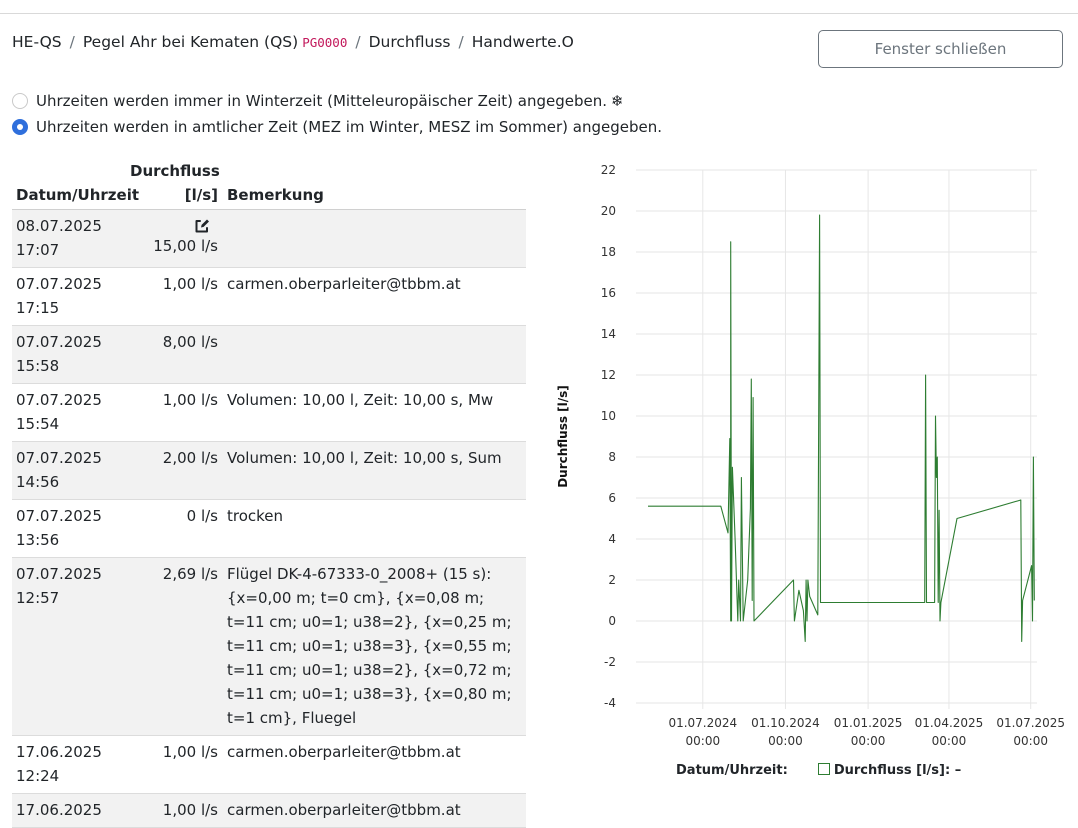  What do you see at coordinates (539, 13) in the screenshot?
I see `top-divider` at bounding box center [539, 13].